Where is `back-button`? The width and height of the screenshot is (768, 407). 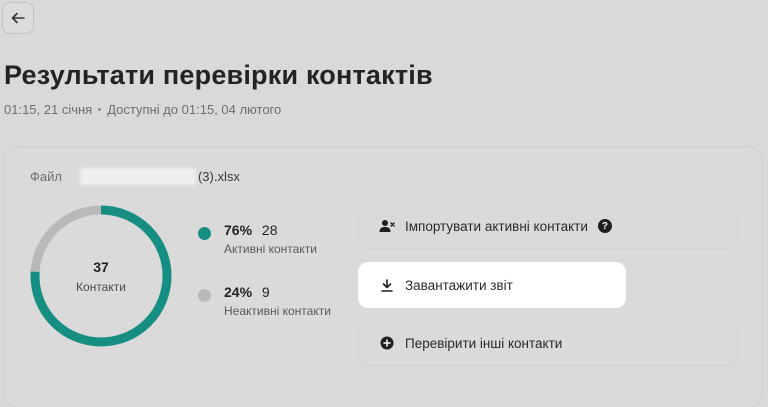
back-button is located at coordinates (18, 18).